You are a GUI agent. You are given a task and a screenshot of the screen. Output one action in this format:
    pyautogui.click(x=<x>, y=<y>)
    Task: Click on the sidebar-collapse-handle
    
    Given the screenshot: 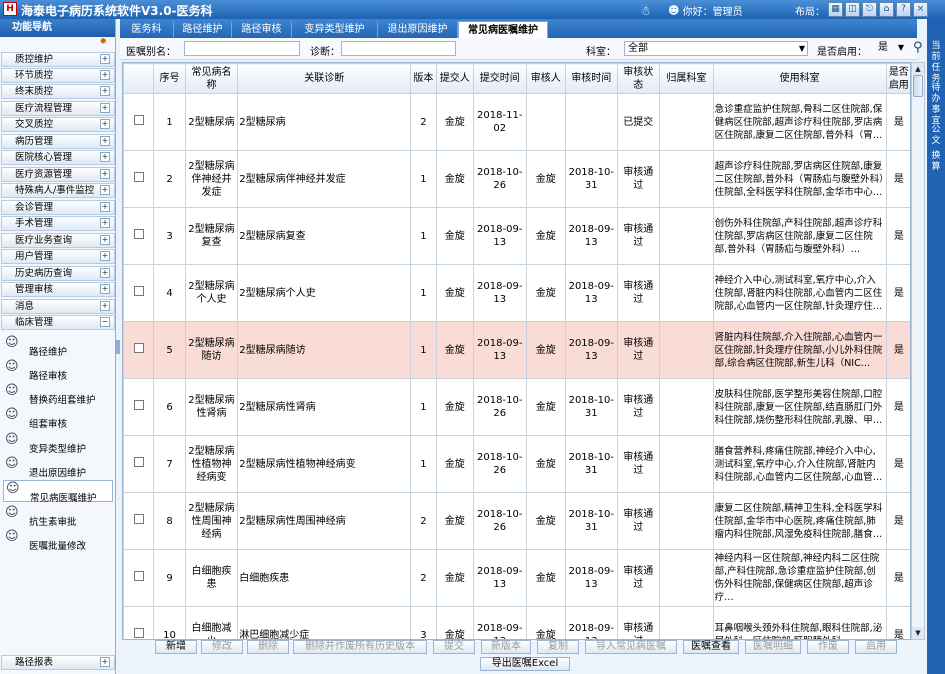 What is the action you would take?
    pyautogui.click(x=118, y=347)
    